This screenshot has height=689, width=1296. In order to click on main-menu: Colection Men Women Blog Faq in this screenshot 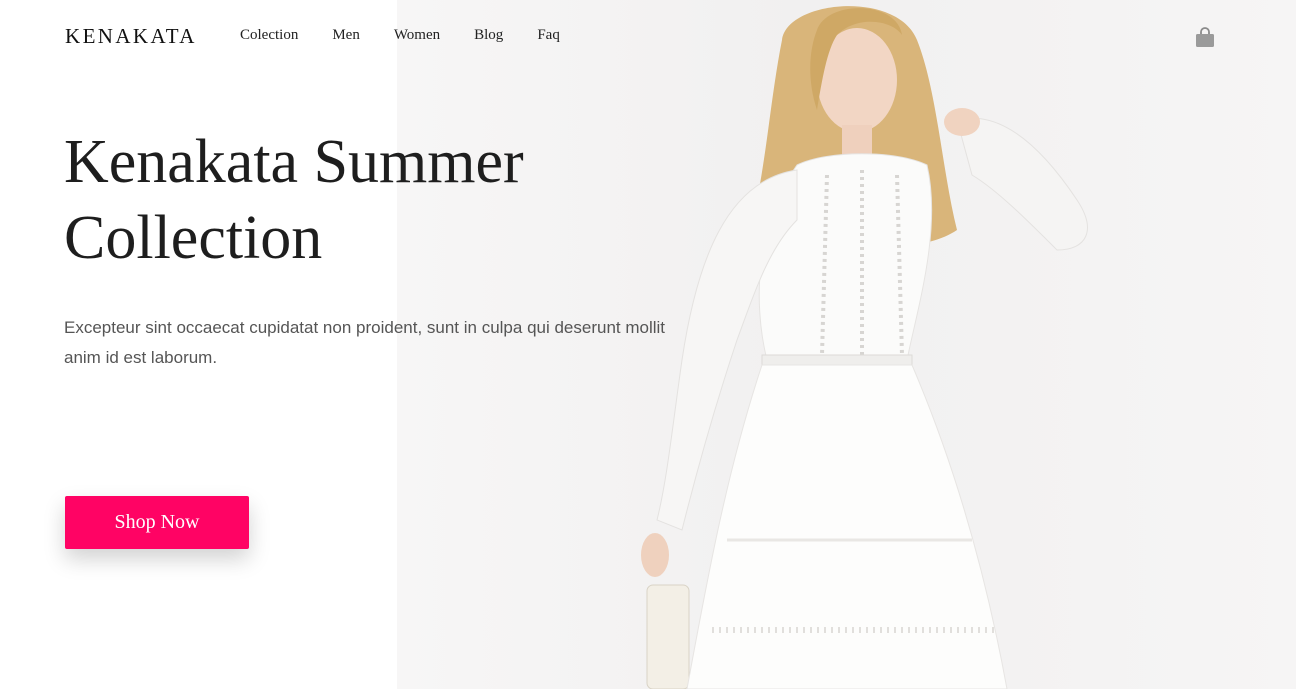, I will do `click(417, 35)`.